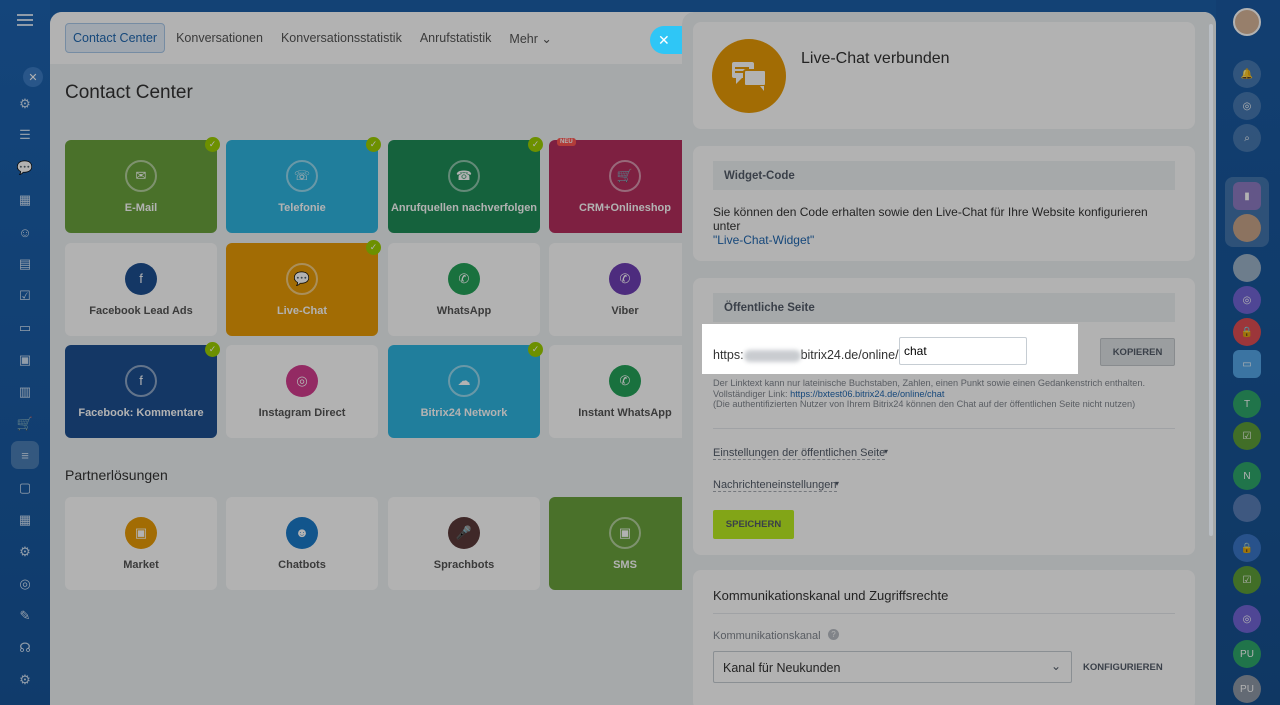 The image size is (1280, 705). I want to click on slider-close-button: ✕, so click(668, 40).